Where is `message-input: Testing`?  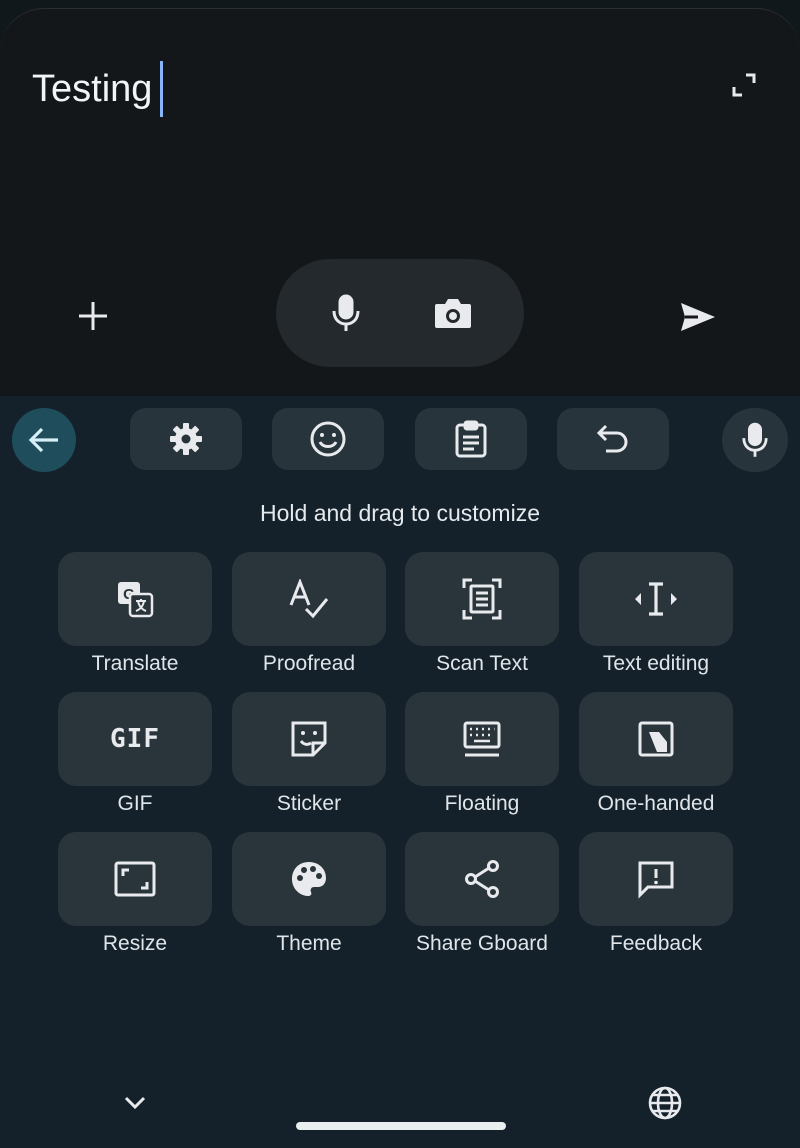
message-input: Testing is located at coordinates (98, 89).